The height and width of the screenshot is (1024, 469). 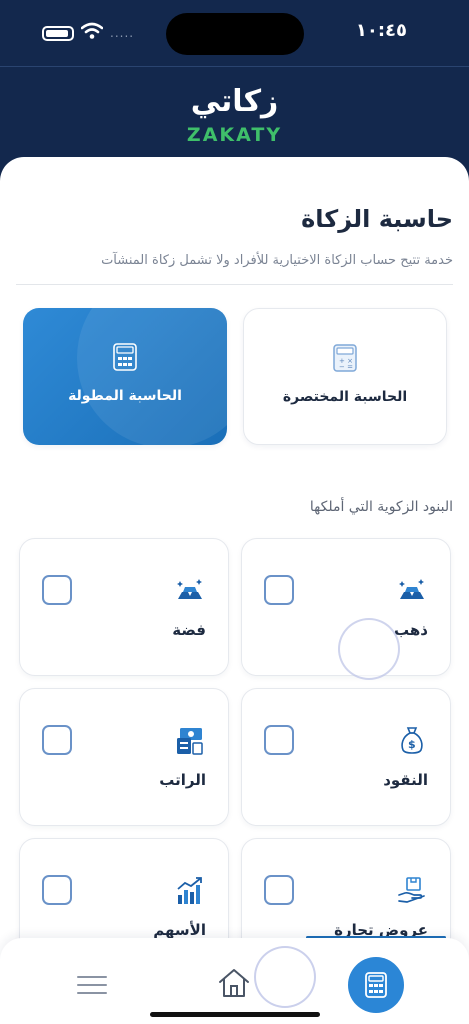 What do you see at coordinates (345, 376) in the screenshot?
I see `short-calculator-card: + × − = الحاسبة المختصرة` at bounding box center [345, 376].